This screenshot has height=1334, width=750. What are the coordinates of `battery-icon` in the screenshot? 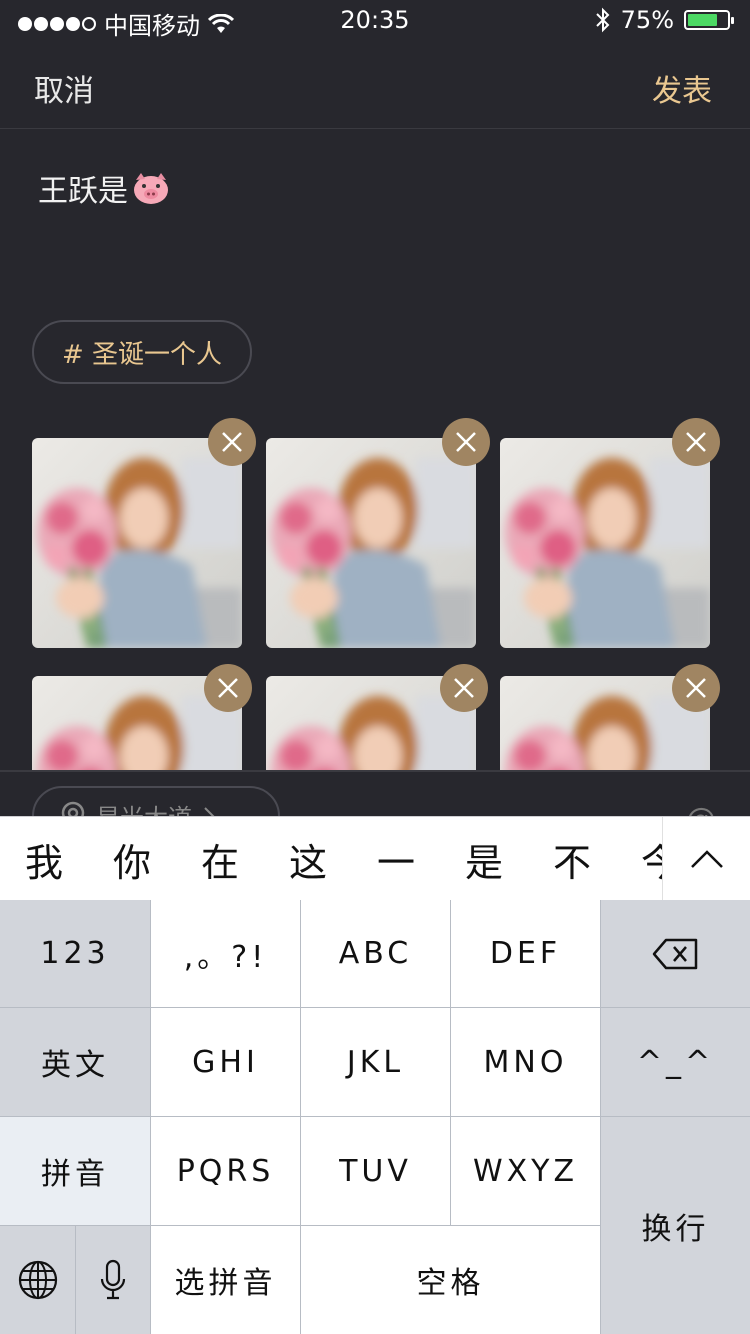 It's located at (709, 20).